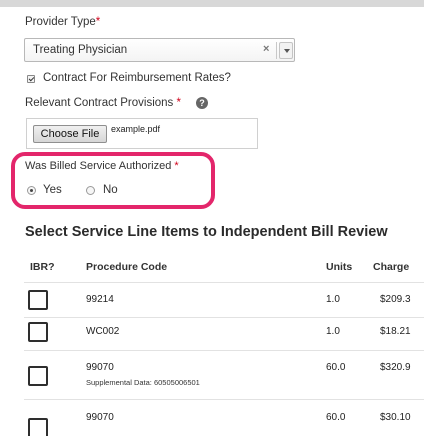 The height and width of the screenshot is (436, 424). I want to click on top-bar, so click(212, 3).